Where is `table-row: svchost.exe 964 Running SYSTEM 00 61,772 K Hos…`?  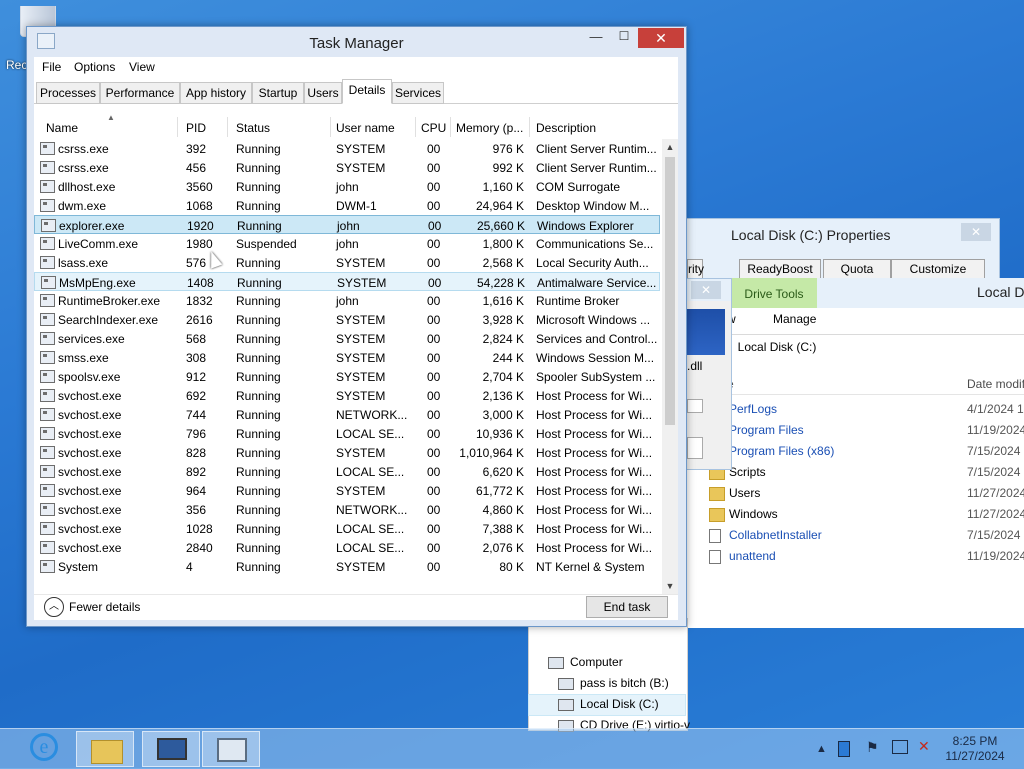
table-row: svchost.exe 964 Running SYSTEM 00 61,772 K Hos… is located at coordinates (347, 490).